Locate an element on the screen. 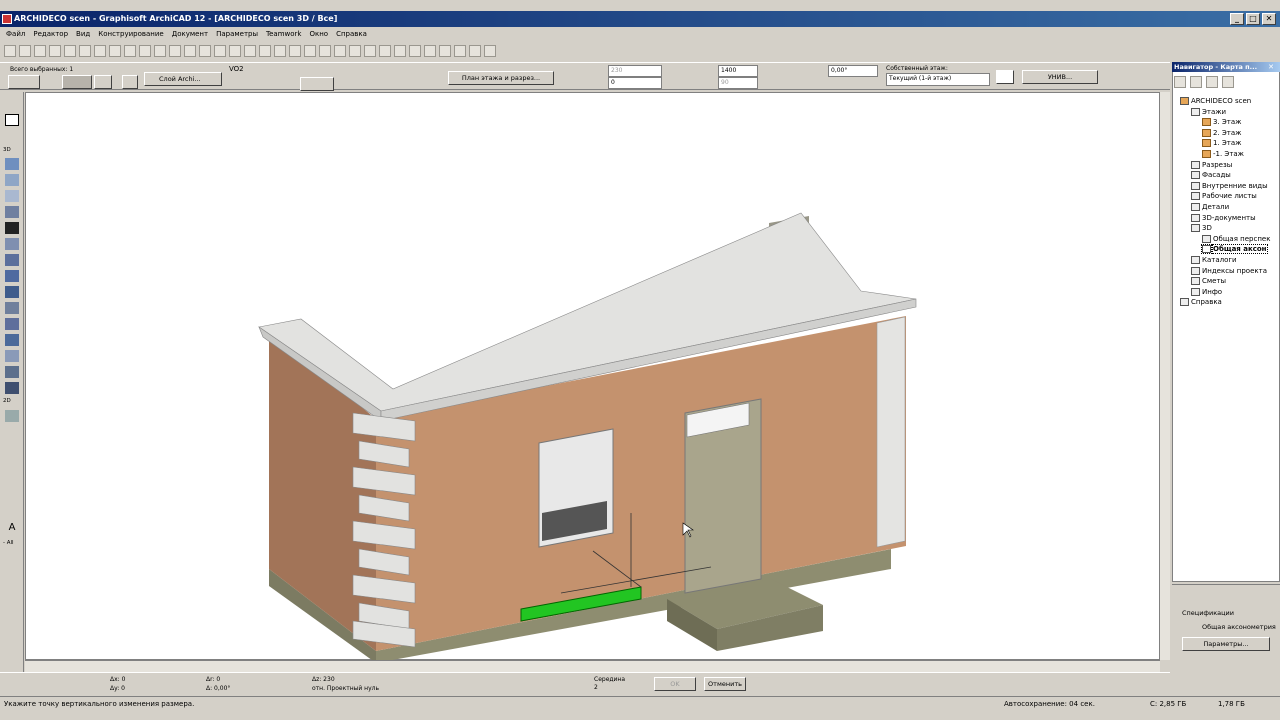 This screenshot has width=1280, height=720. arc-tool-icon is located at coordinates (12, 448).